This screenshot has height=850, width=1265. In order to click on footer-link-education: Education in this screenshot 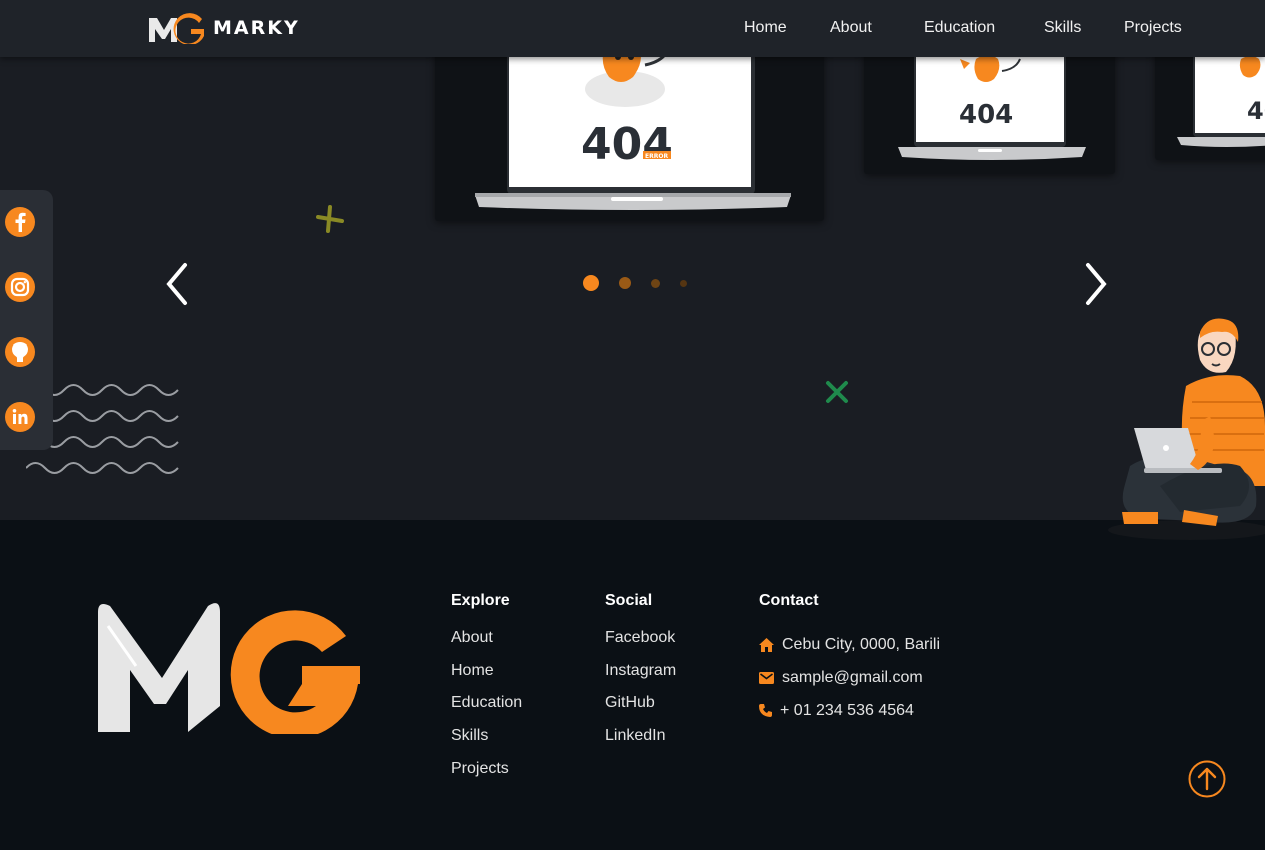, I will do `click(486, 710)`.